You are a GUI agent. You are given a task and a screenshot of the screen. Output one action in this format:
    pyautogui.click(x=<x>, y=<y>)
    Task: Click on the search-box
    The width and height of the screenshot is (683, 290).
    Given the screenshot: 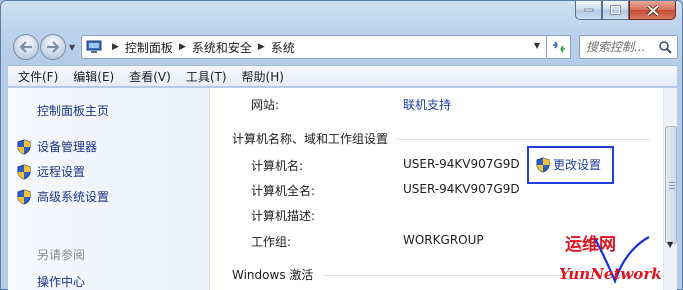 What is the action you would take?
    pyautogui.click(x=628, y=47)
    